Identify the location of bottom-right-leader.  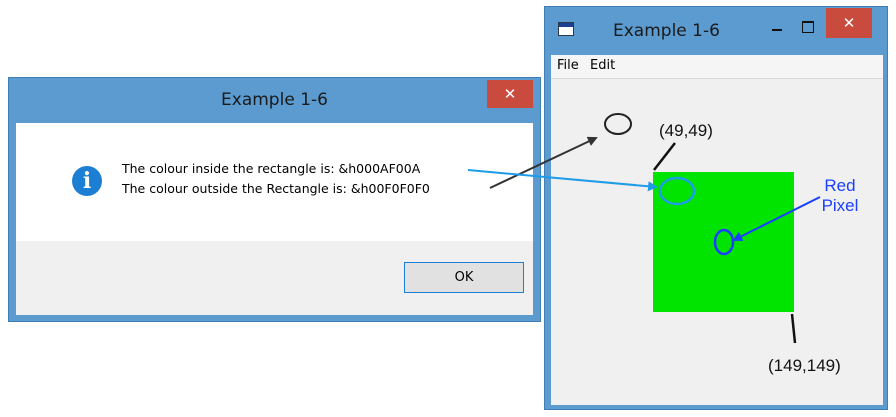
(793, 328).